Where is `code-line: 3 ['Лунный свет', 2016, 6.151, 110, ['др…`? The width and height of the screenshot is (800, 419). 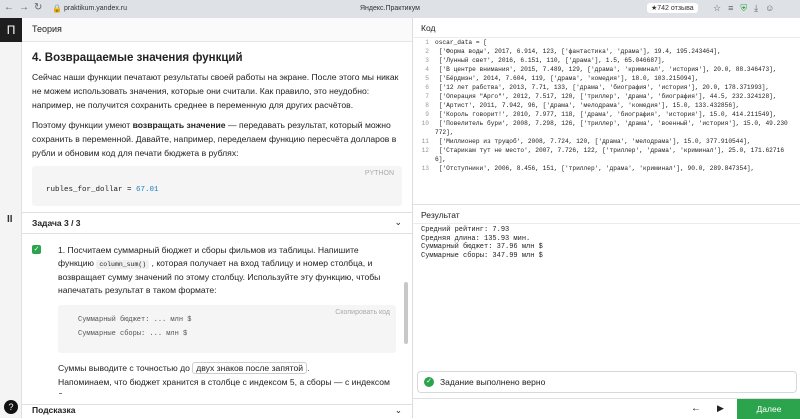
code-line: 3 ['Лунный свет', 2016, 6.151, 110, ['др… is located at coordinates (606, 60).